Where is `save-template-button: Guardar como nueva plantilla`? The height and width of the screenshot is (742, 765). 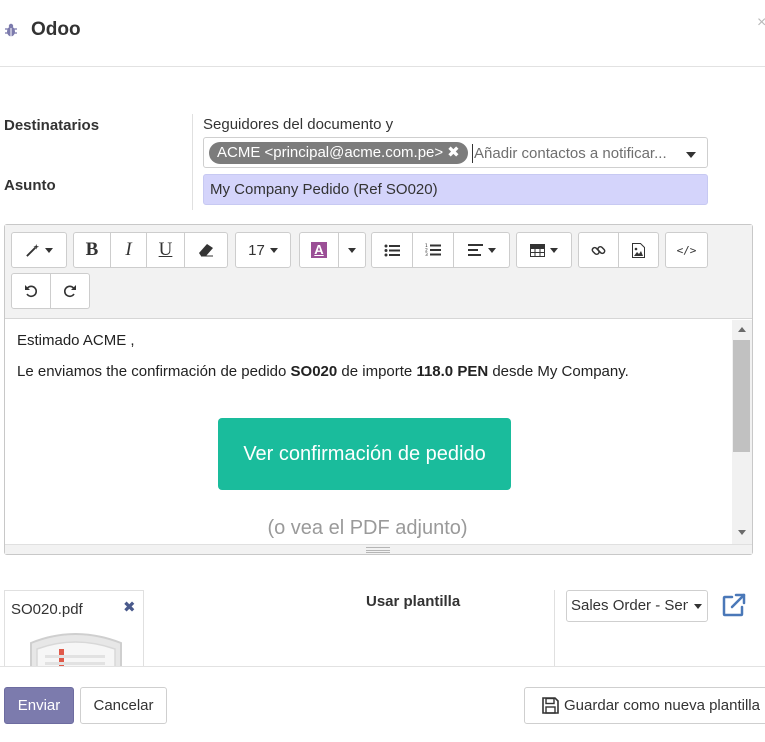
save-template-button: Guardar como nueva plantilla is located at coordinates (644, 705).